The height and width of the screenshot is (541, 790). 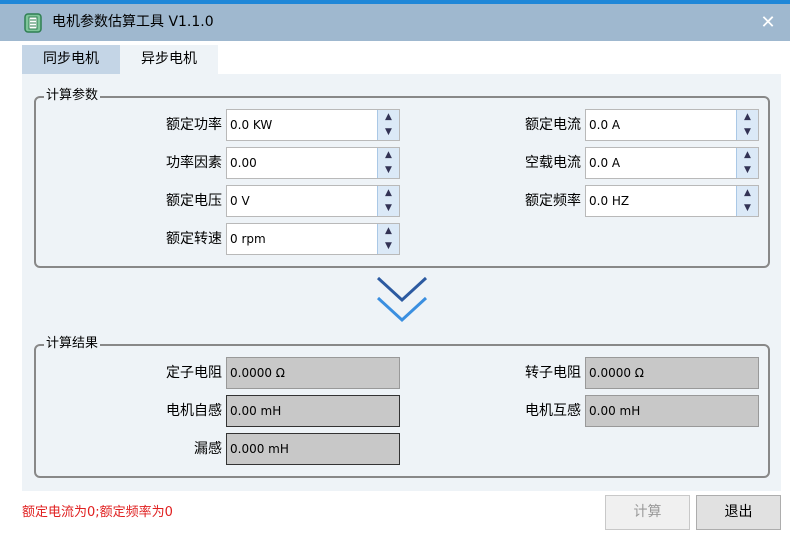 I want to click on rated-speed-down-icon: ▼, so click(x=388, y=246).